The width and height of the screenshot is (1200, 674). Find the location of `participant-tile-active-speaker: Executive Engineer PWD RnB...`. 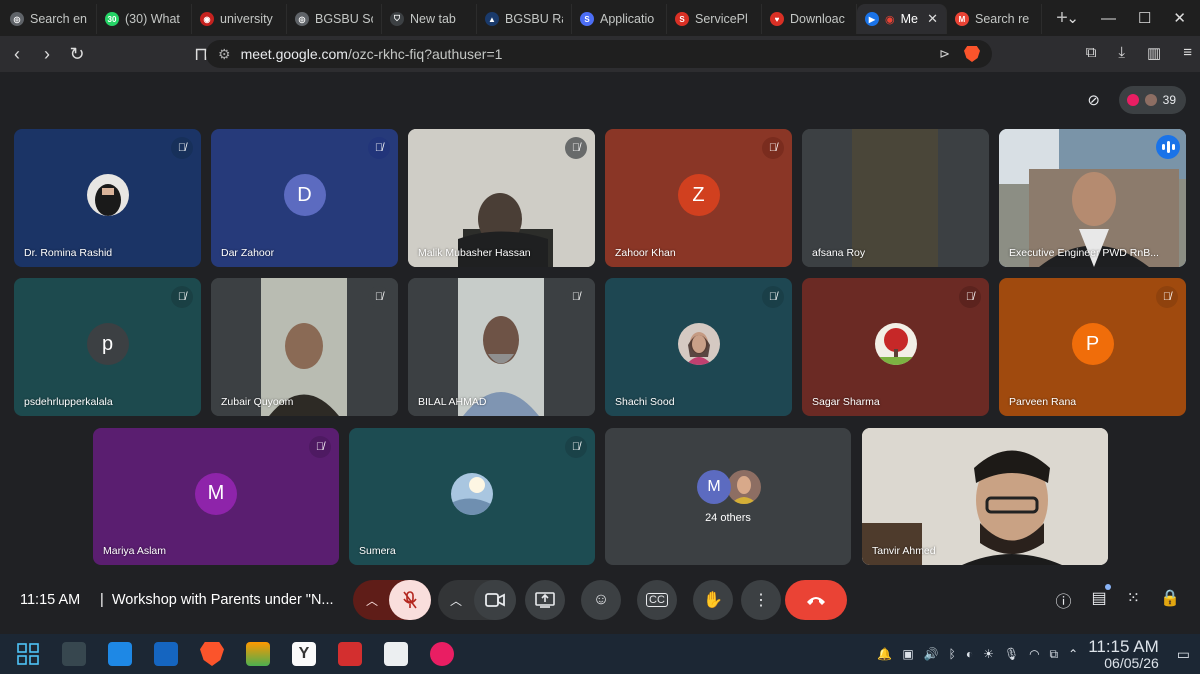

participant-tile-active-speaker: Executive Engineer PWD RnB... is located at coordinates (1092, 198).